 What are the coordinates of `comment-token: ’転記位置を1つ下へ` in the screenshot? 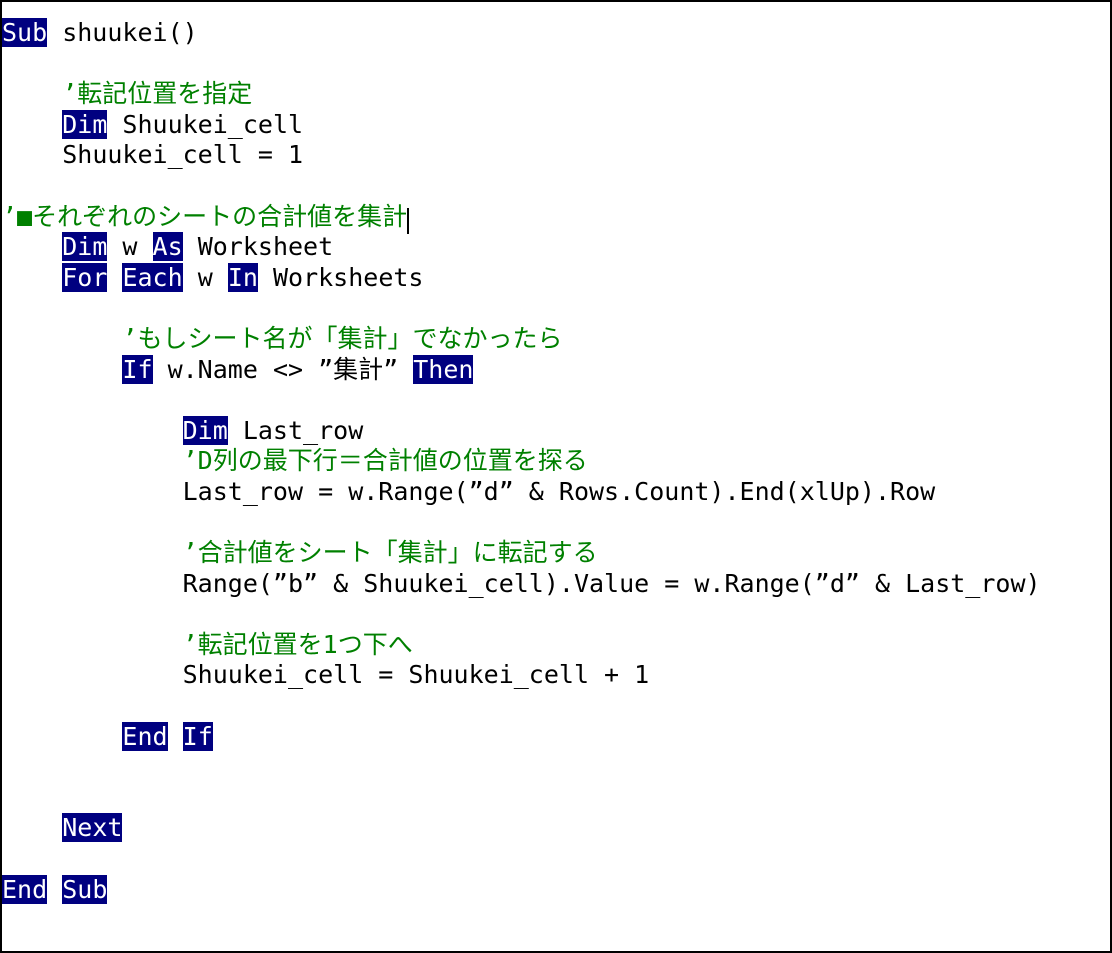 It's located at (297, 644).